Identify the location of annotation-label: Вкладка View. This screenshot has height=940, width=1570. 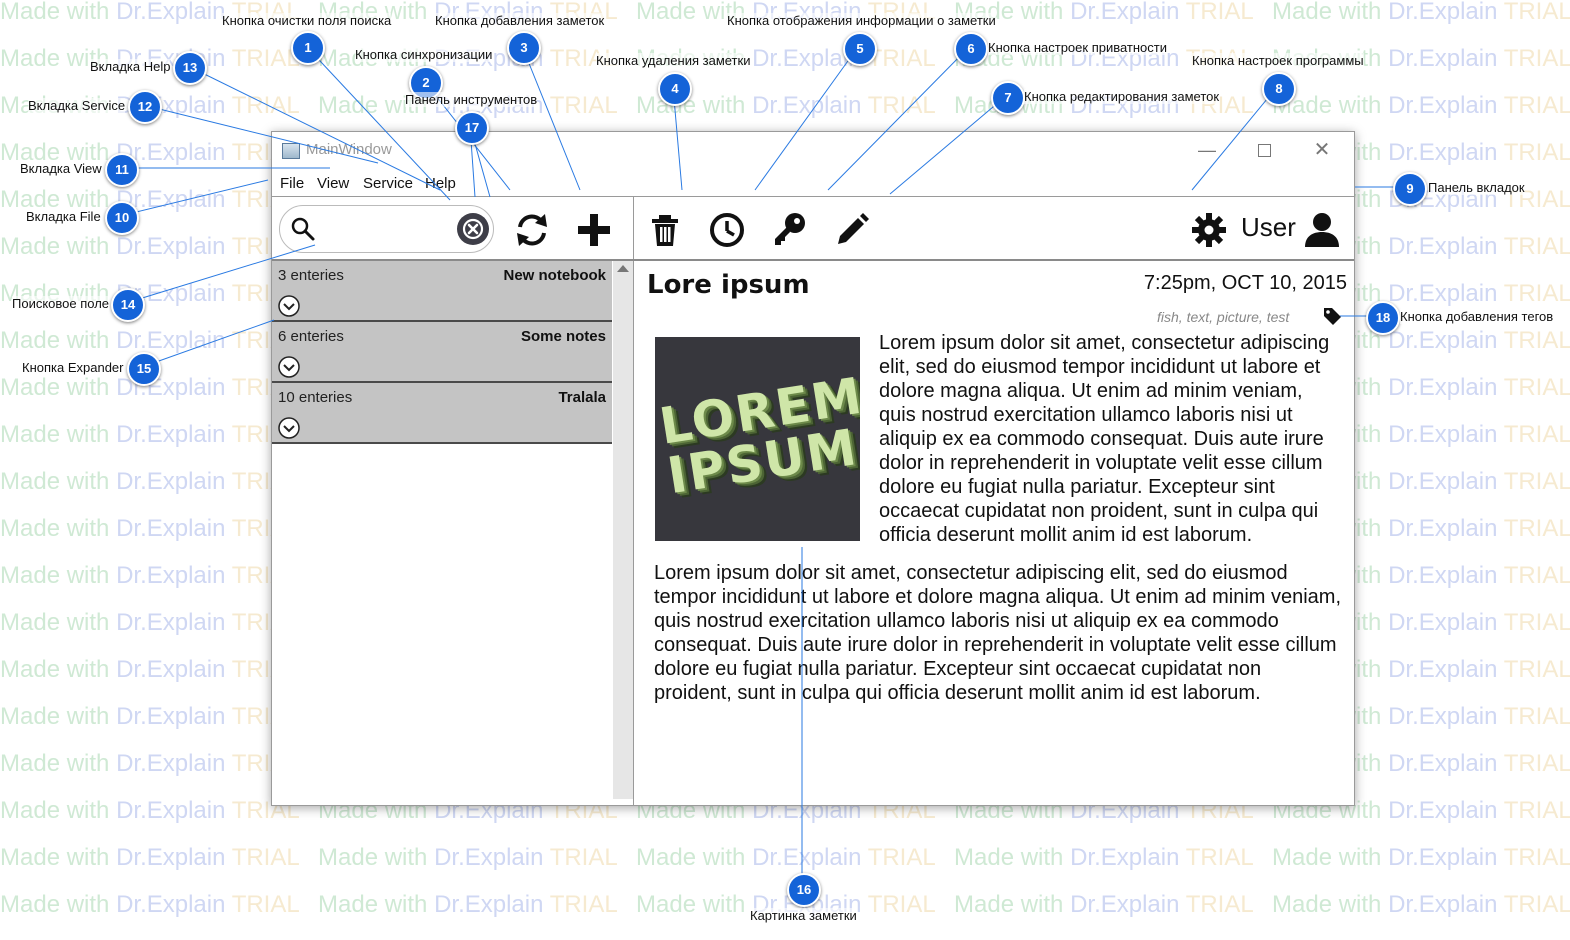
(61, 168).